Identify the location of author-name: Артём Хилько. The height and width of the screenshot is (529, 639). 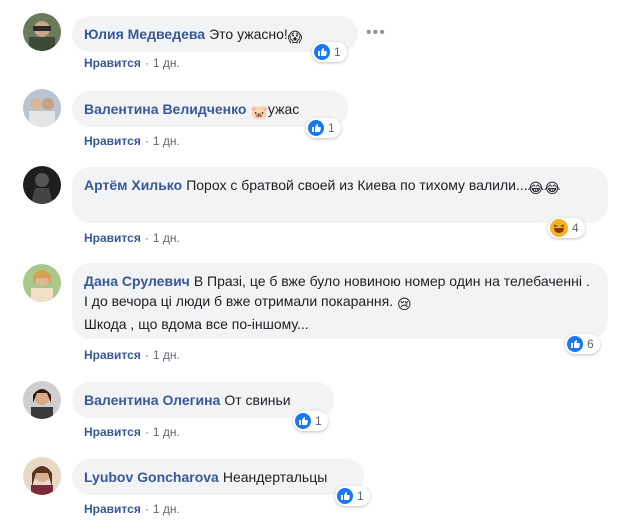
(133, 185).